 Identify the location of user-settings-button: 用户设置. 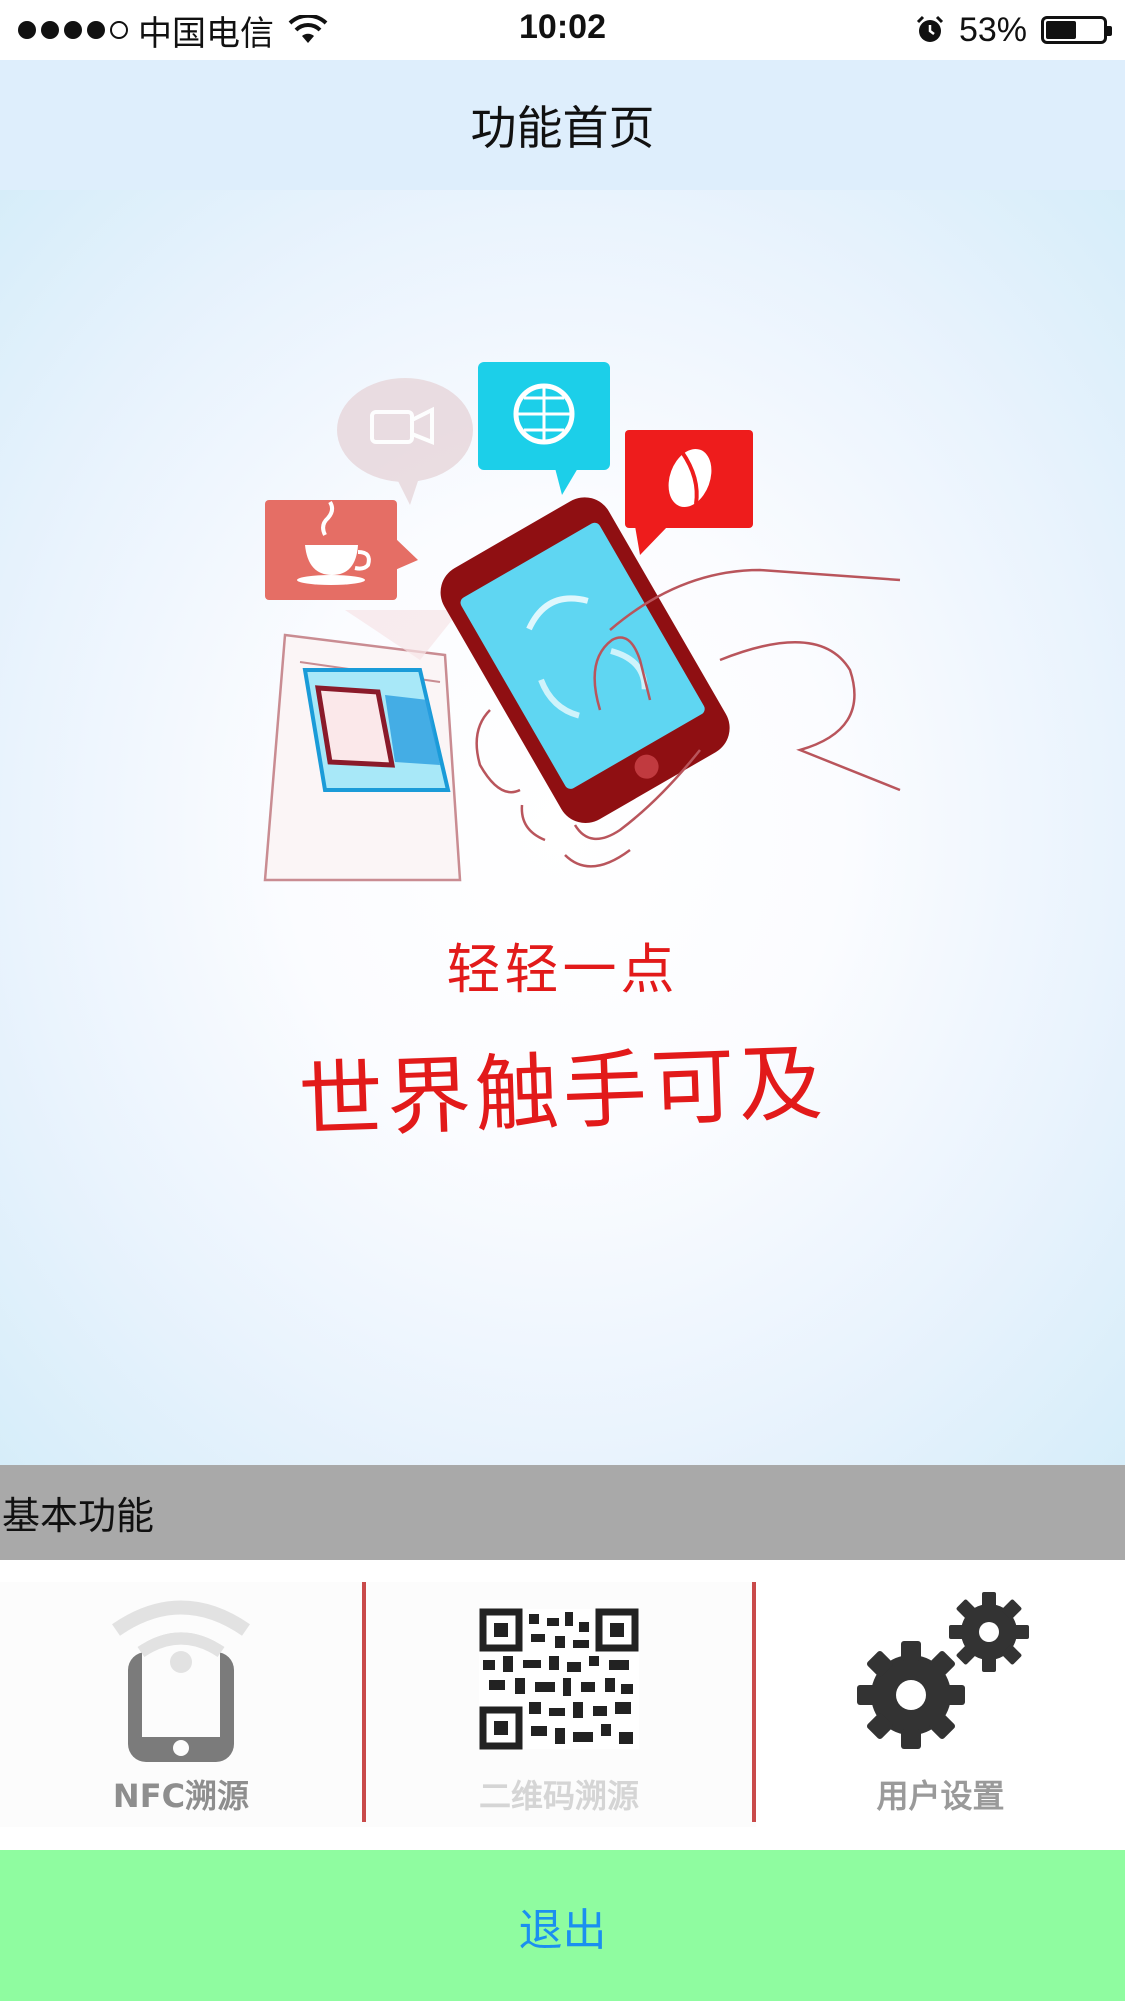
(940, 1704).